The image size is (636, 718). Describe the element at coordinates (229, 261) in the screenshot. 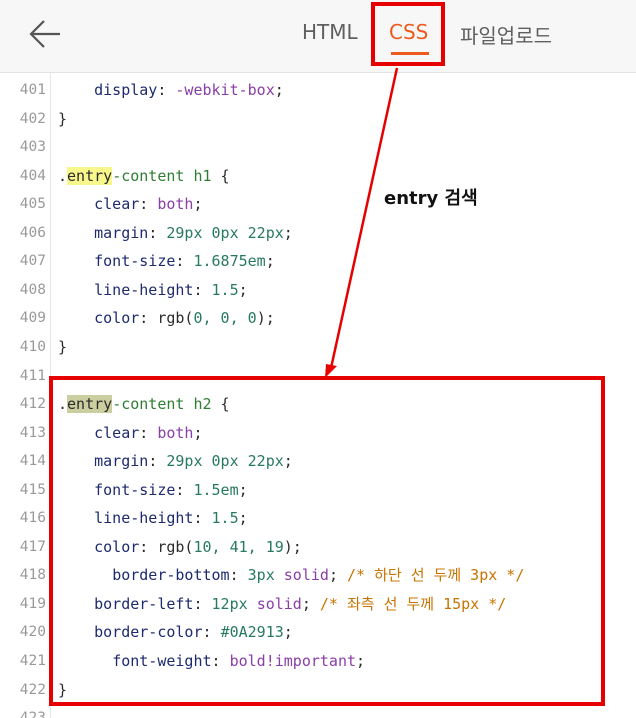

I see `code-token: 1.6875em` at that location.